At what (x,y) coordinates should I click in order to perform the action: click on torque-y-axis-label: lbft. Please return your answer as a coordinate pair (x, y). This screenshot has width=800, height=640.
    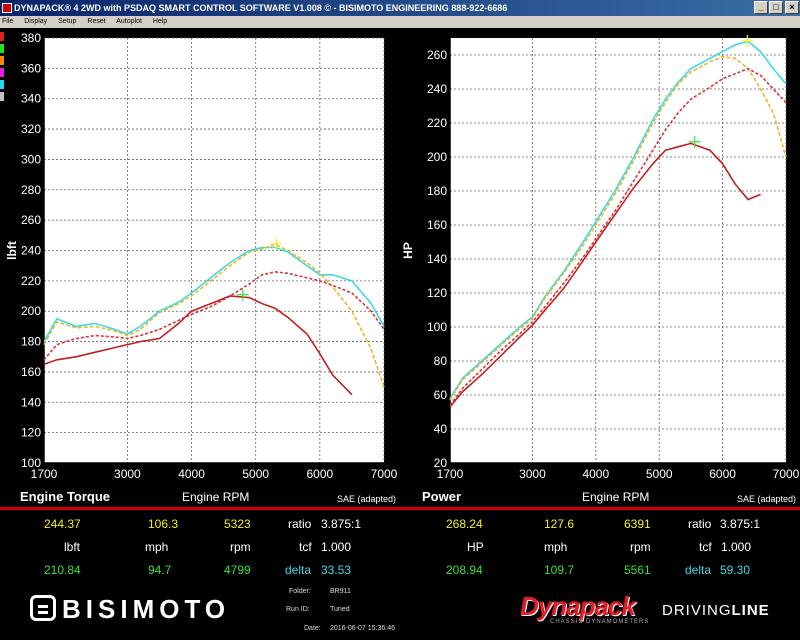
    Looking at the image, I should click on (12, 250).